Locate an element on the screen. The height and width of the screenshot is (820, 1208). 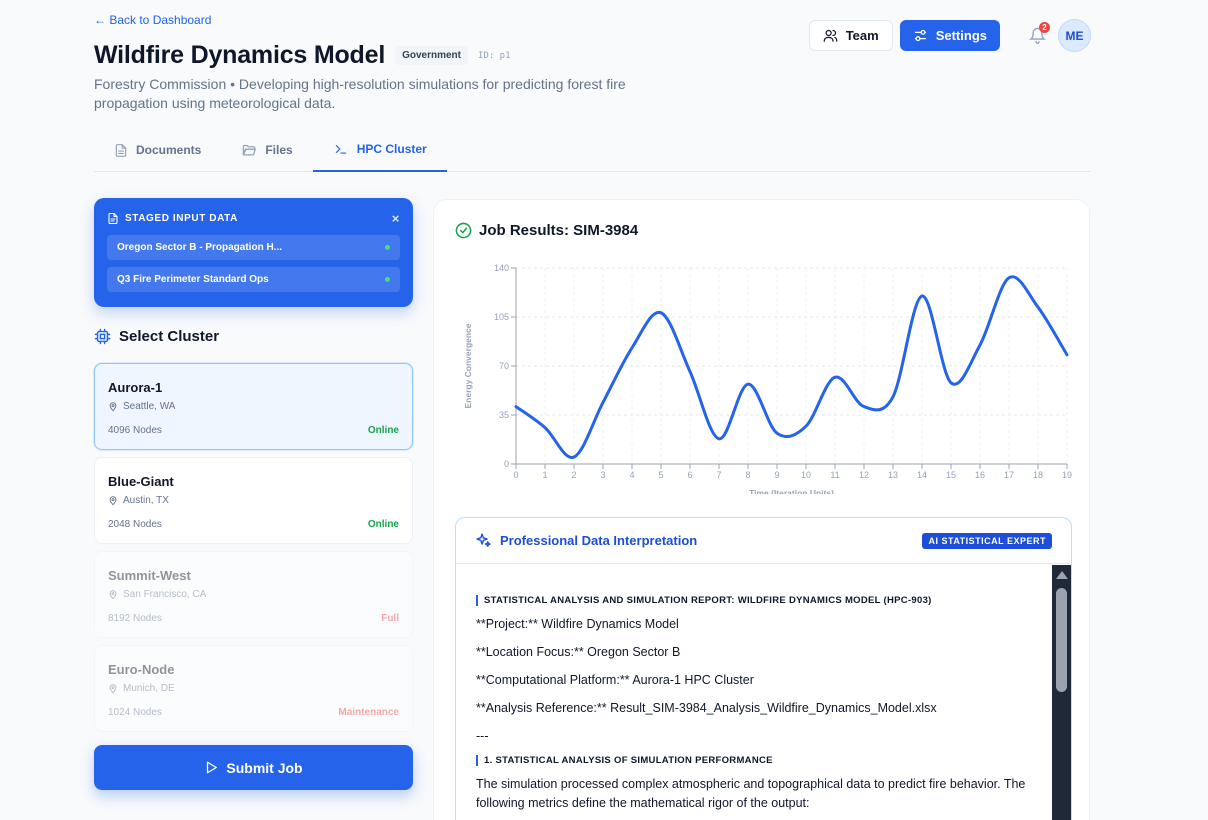
tab-files: Files is located at coordinates (266, 150).